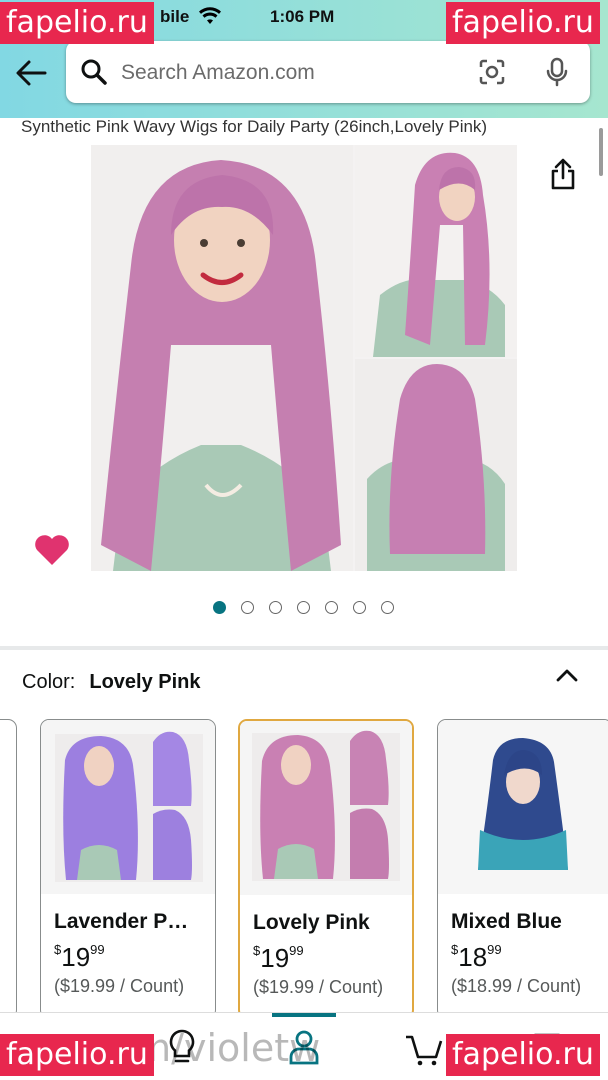  Describe the element at coordinates (476, 957) in the screenshot. I see `swatch-price: $1899` at that location.